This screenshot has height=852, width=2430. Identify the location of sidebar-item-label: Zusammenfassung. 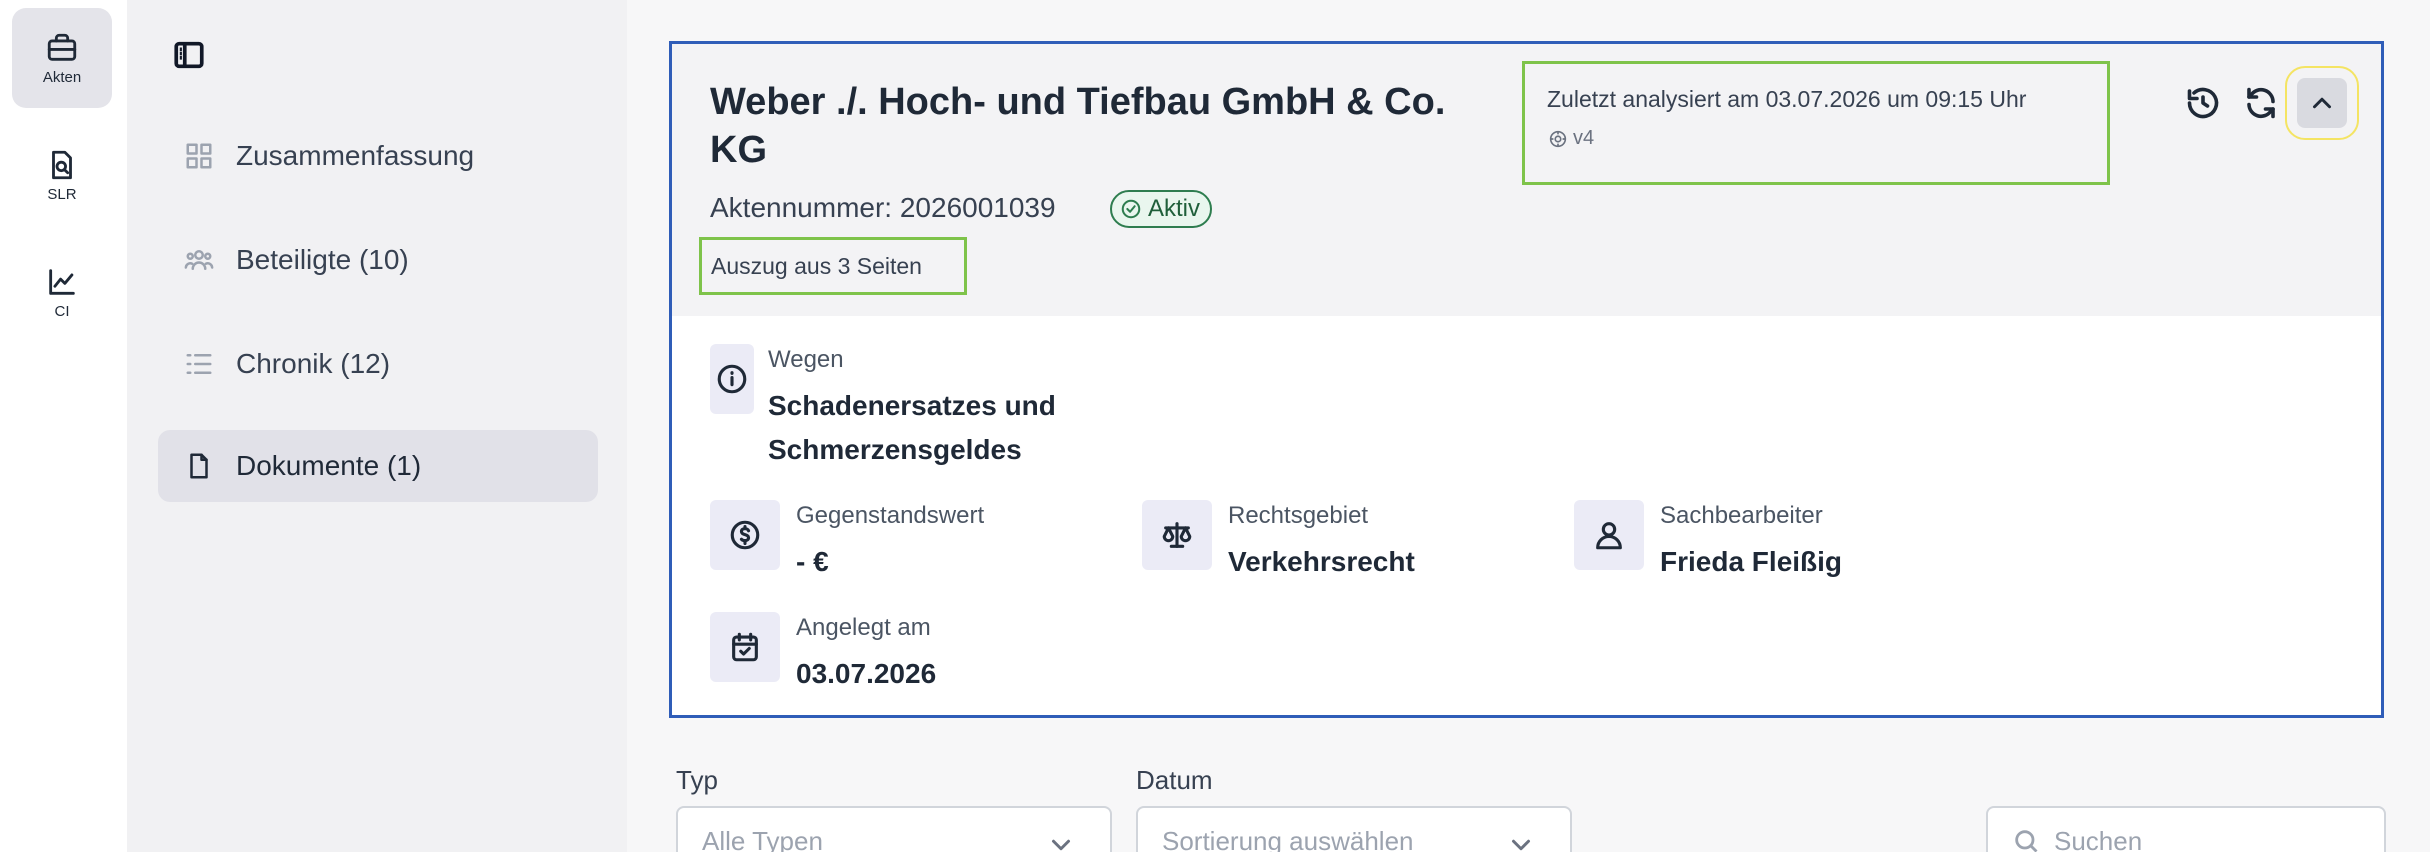
(355, 155).